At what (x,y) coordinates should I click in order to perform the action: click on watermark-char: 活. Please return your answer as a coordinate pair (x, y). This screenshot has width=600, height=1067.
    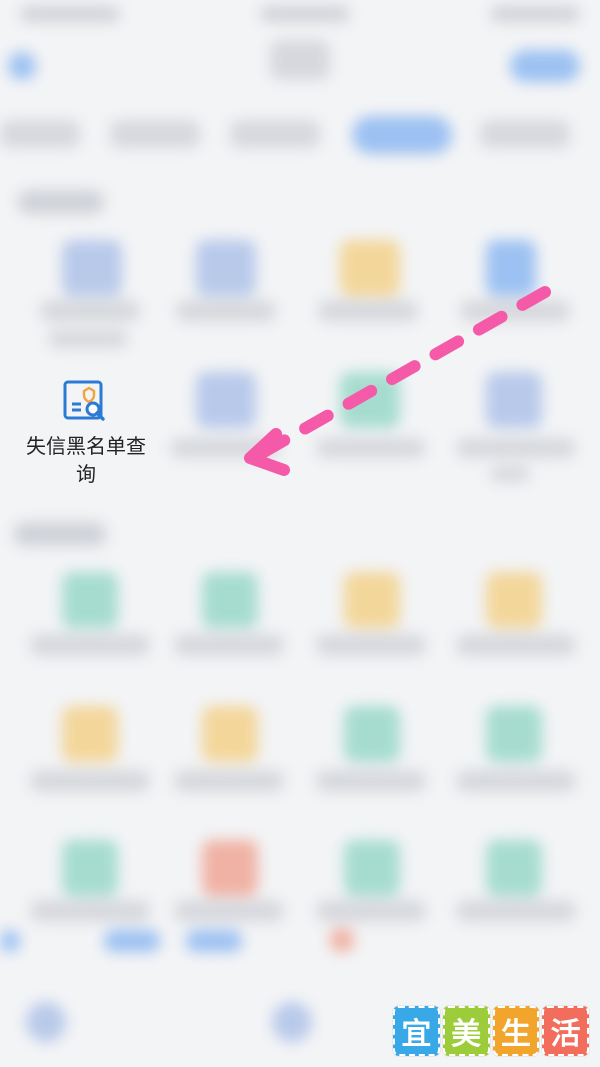
    Looking at the image, I should click on (565, 1031).